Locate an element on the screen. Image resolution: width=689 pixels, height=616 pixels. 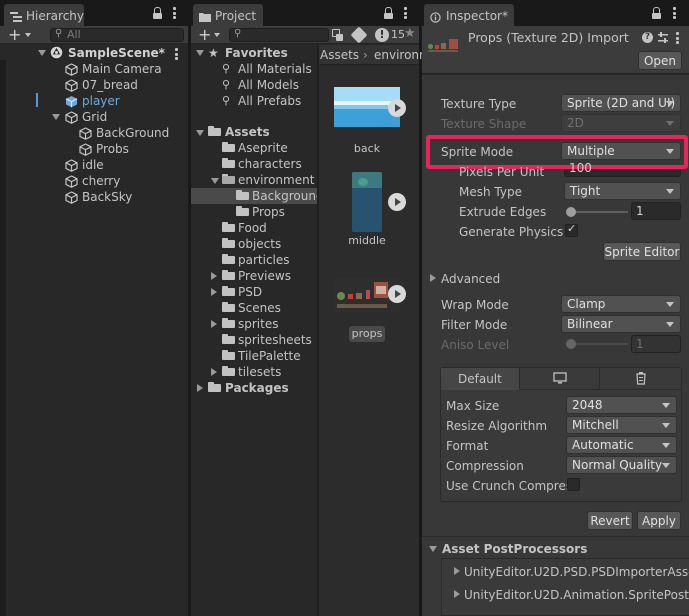
folder-psd: PSD is located at coordinates (250, 292).